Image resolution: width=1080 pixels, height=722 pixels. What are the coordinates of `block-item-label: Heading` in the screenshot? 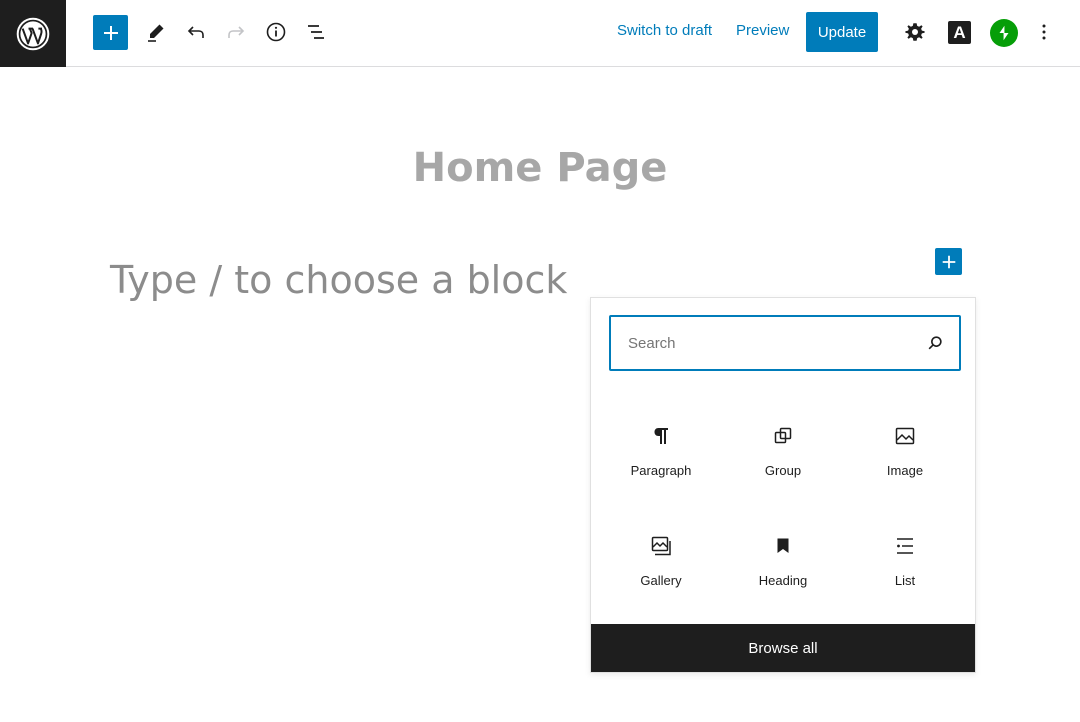 It's located at (783, 580).